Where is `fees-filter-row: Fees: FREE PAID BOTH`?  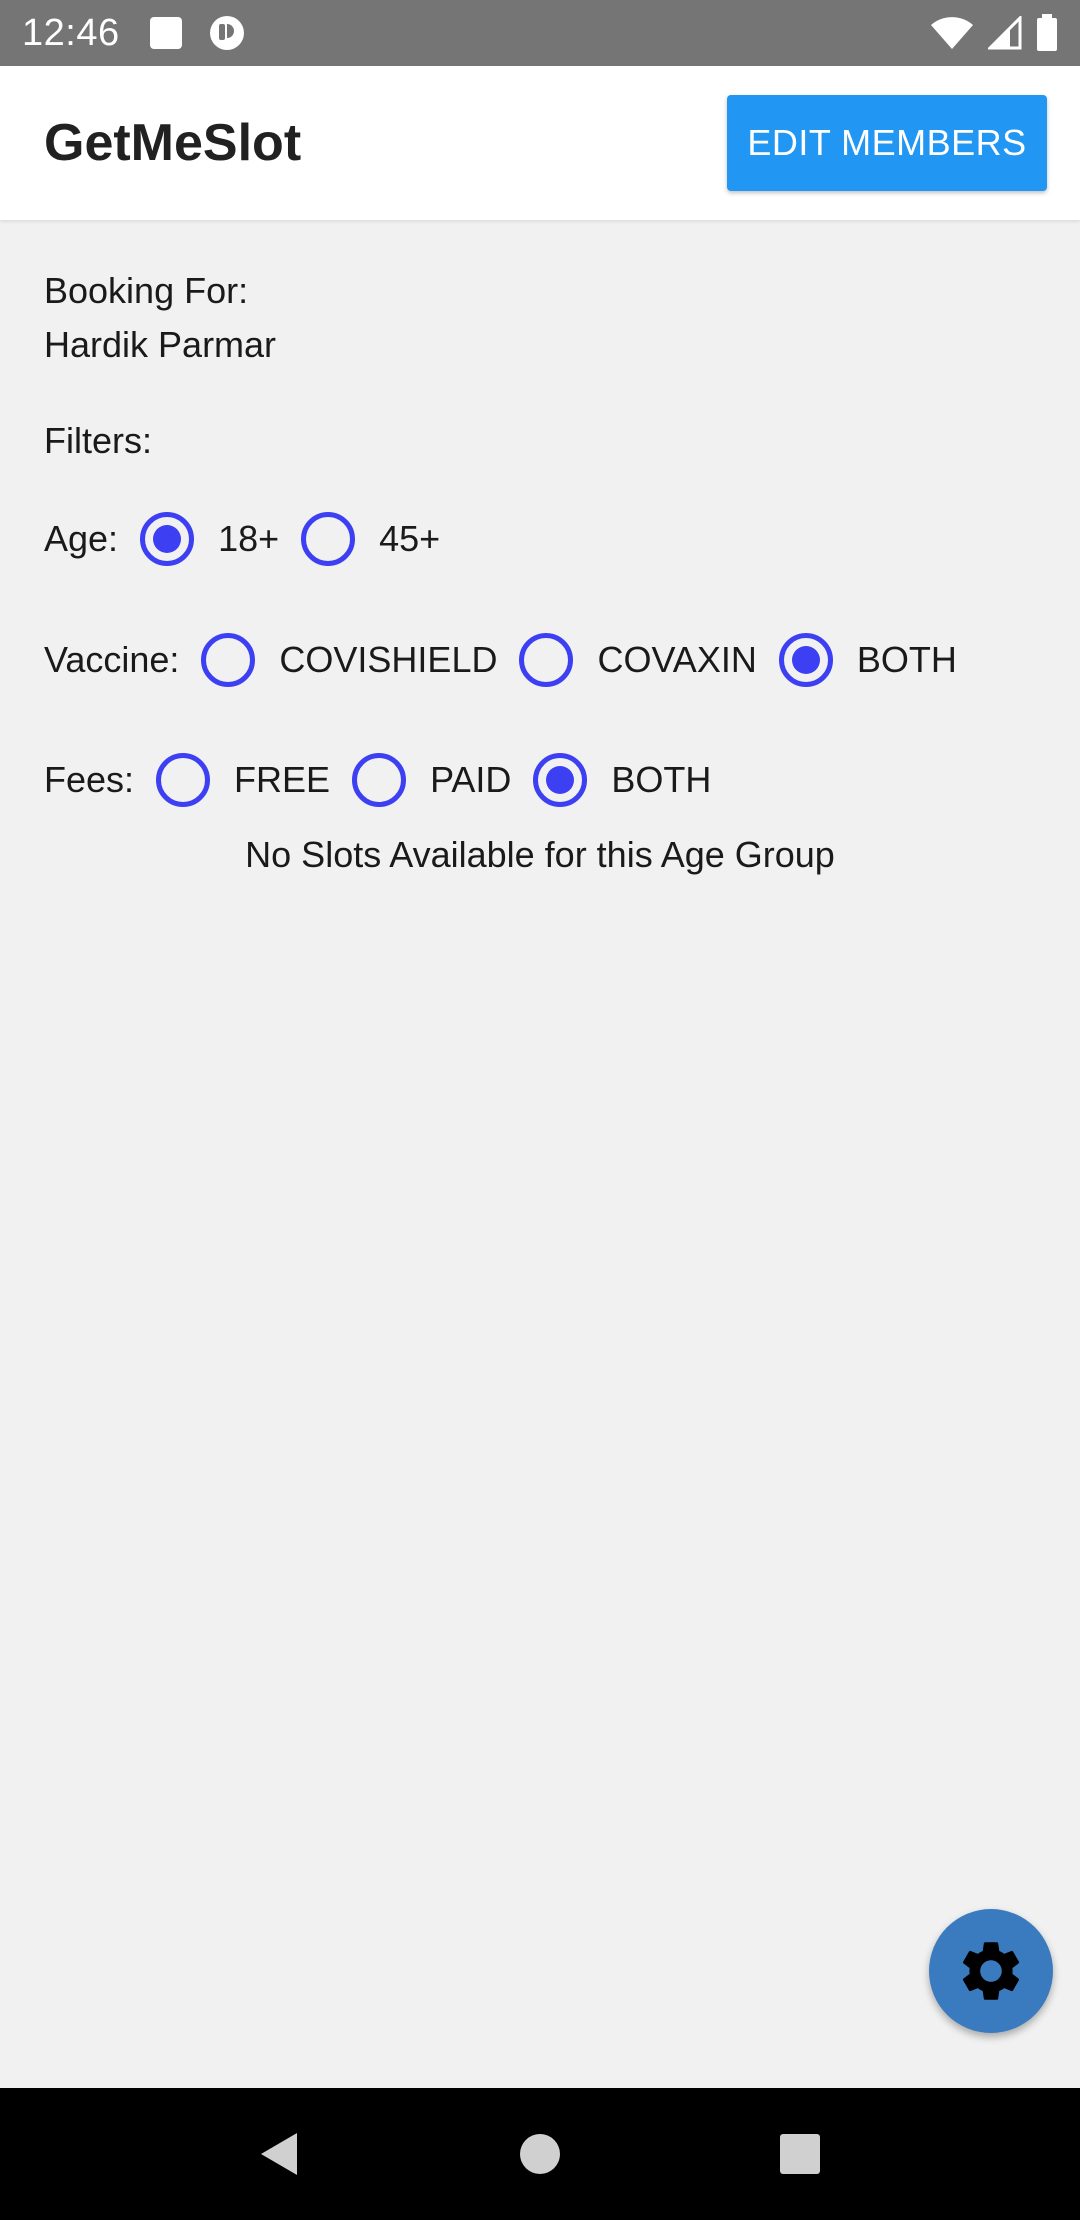 fees-filter-row: Fees: FREE PAID BOTH is located at coordinates (388, 780).